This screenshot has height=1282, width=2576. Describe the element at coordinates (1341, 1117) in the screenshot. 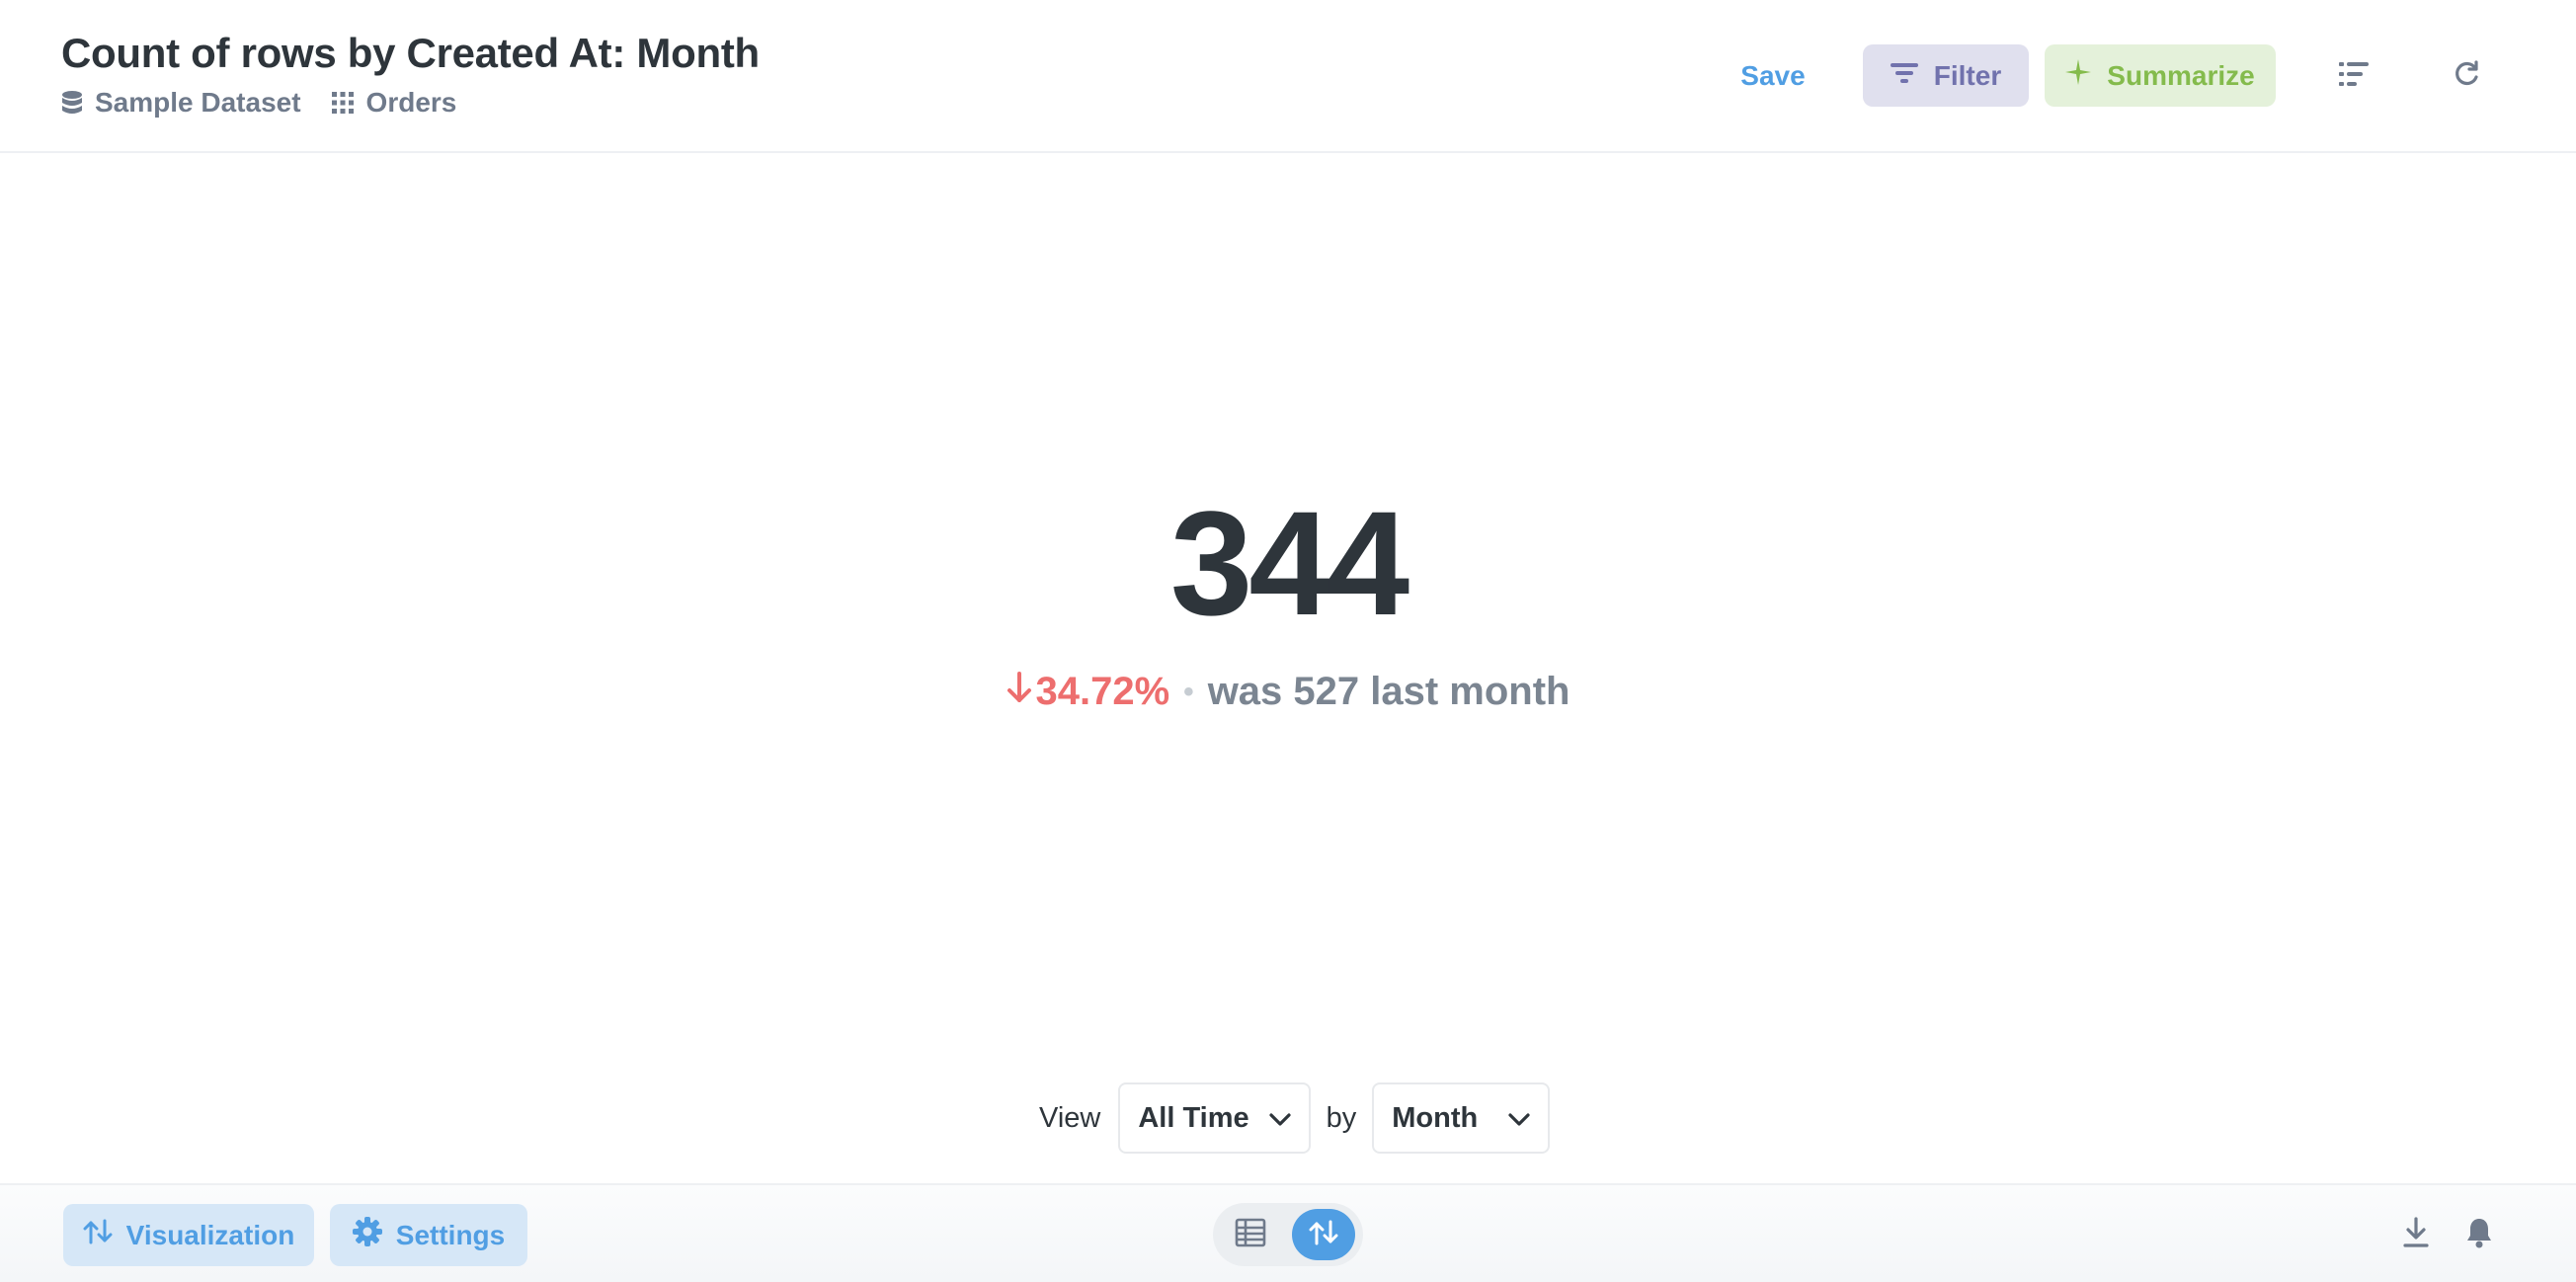

I see `by-label: by` at that location.